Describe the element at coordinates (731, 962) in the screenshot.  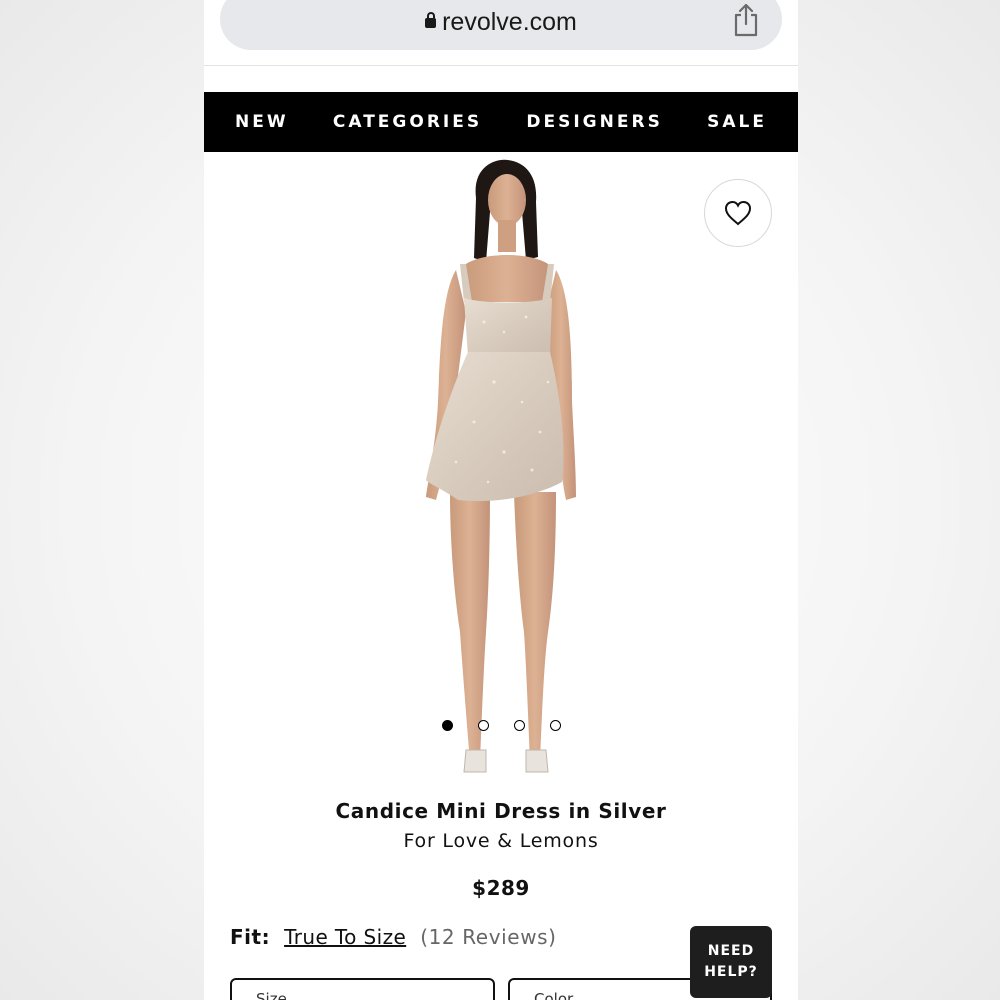
I see `need-help-button: NEED HELP?` at that location.